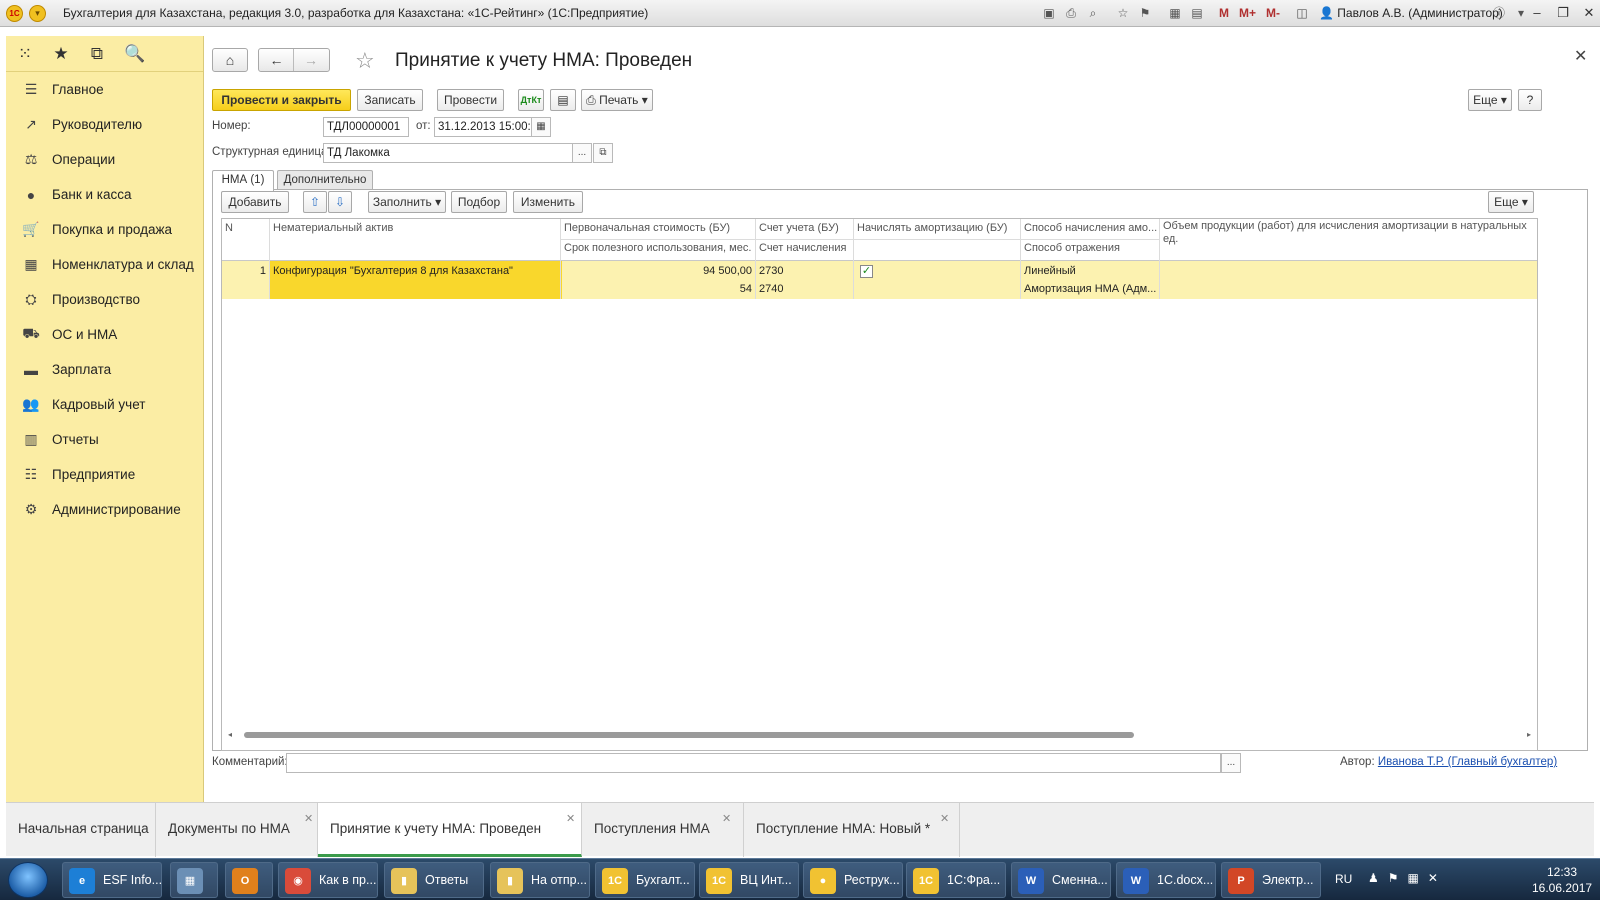 The width and height of the screenshot is (1600, 900). I want to click on sidebar-item: 👥 Кадровый учет, so click(104, 404).